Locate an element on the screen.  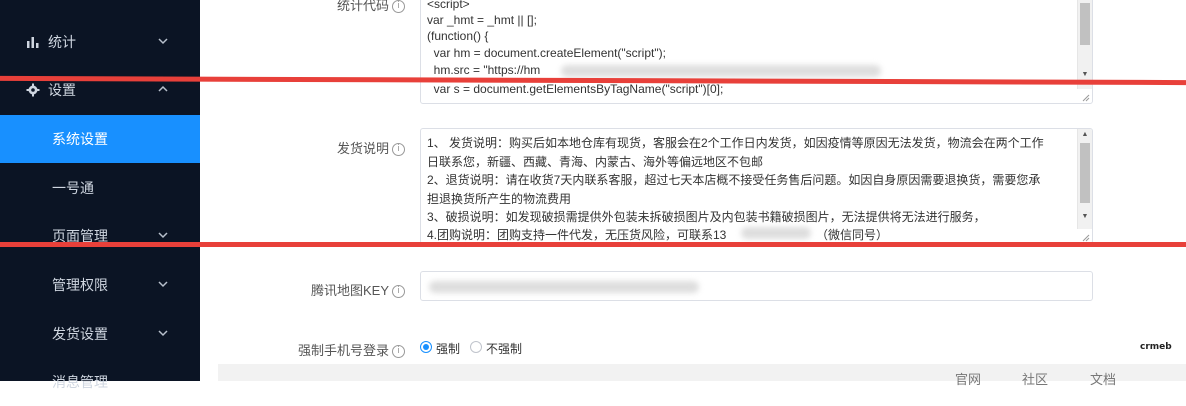
force-phone-label-row: 强制手机号登录 i is located at coordinates (302, 349).